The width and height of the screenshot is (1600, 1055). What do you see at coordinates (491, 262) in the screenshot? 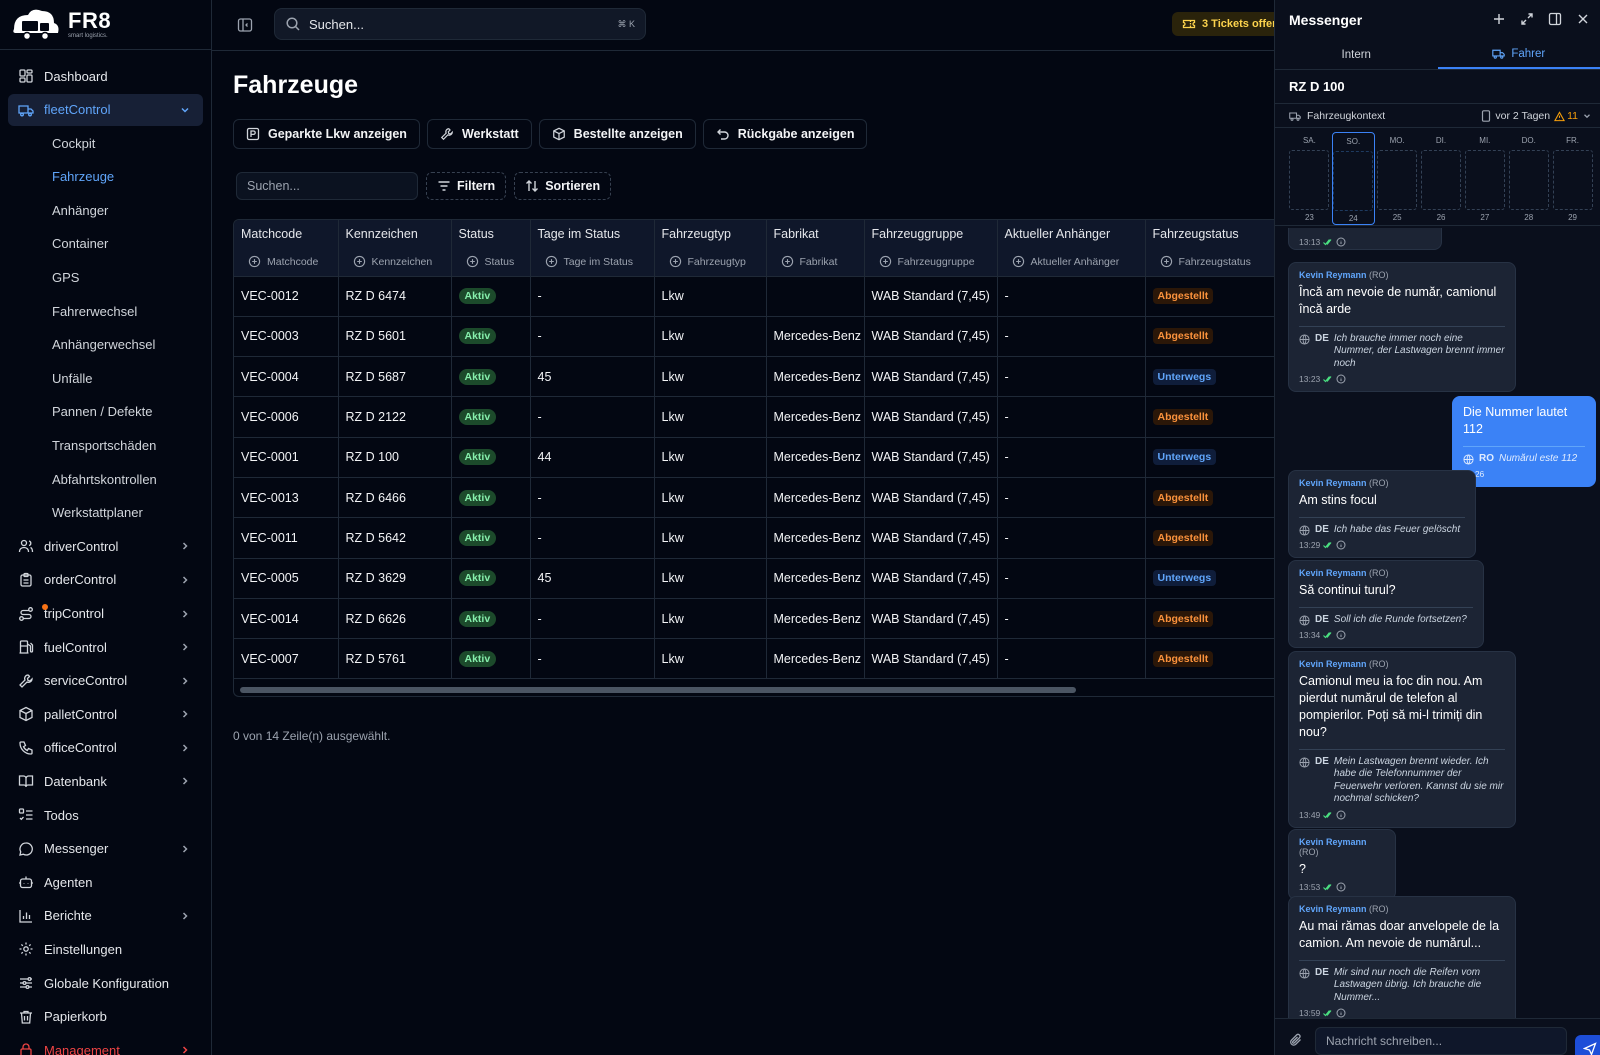
I see `column-filter-button: Status` at bounding box center [491, 262].